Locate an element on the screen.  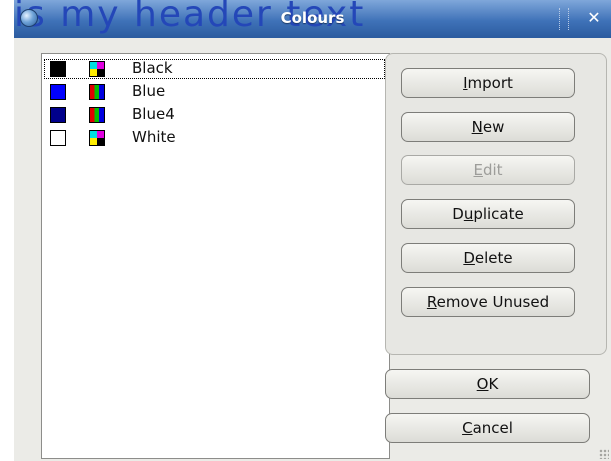
colour-name: Blue4 is located at coordinates (153, 114).